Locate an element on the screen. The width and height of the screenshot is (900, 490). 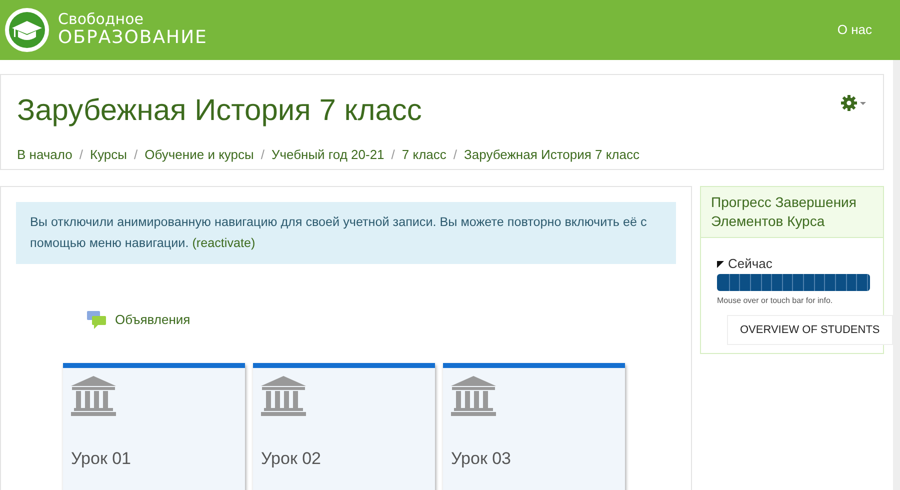
breadcrumb-link: Учебный год 20-21 is located at coordinates (327, 154).